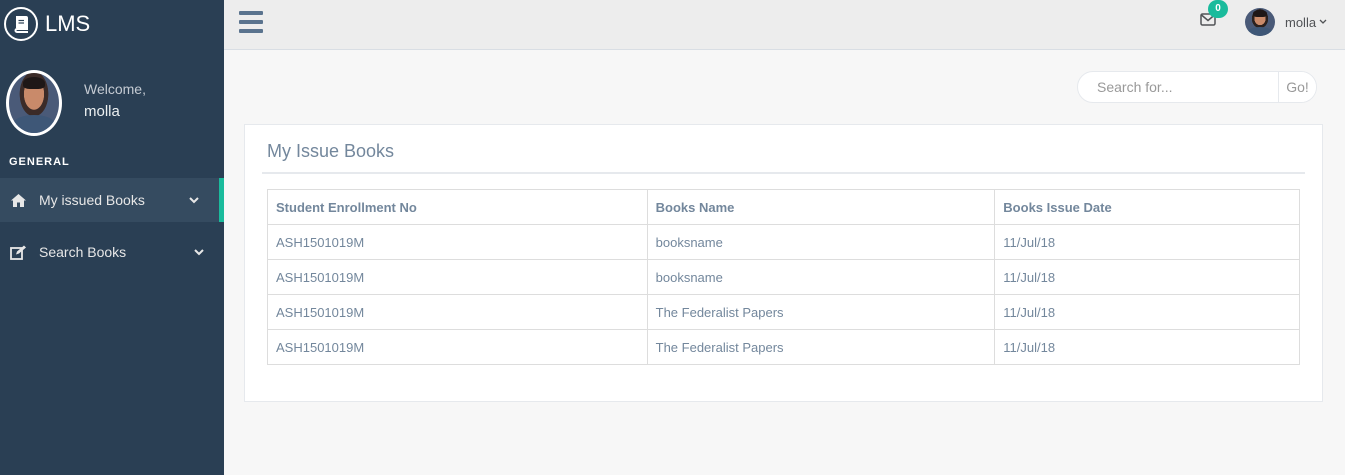 The width and height of the screenshot is (1345, 475). Describe the element at coordinates (1218, 9) in the screenshot. I see `notification-badge: 0` at that location.